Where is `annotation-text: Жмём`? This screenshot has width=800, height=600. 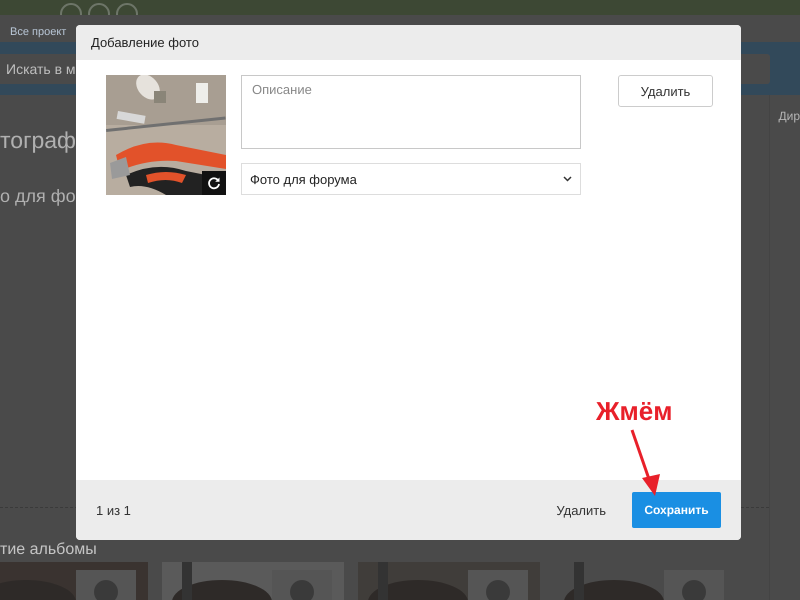
annotation-text: Жмём is located at coordinates (634, 411).